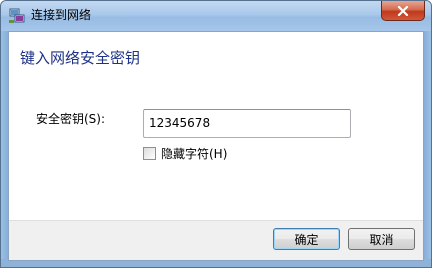 The height and width of the screenshot is (268, 432). Describe the element at coordinates (61, 15) in the screenshot. I see `window-title: 连接到网络` at that location.